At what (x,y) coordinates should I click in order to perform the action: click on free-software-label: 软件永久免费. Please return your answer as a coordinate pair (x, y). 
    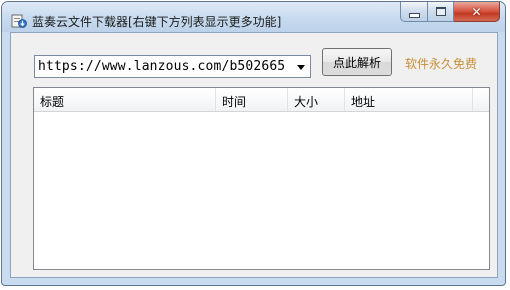
    Looking at the image, I should click on (441, 64).